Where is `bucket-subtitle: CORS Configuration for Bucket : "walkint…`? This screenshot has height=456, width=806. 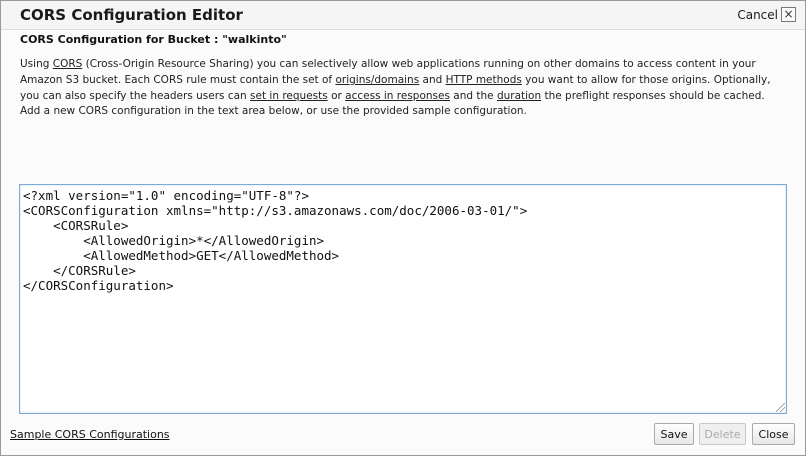 bucket-subtitle: CORS Configuration for Bucket : "walkint… is located at coordinates (153, 39).